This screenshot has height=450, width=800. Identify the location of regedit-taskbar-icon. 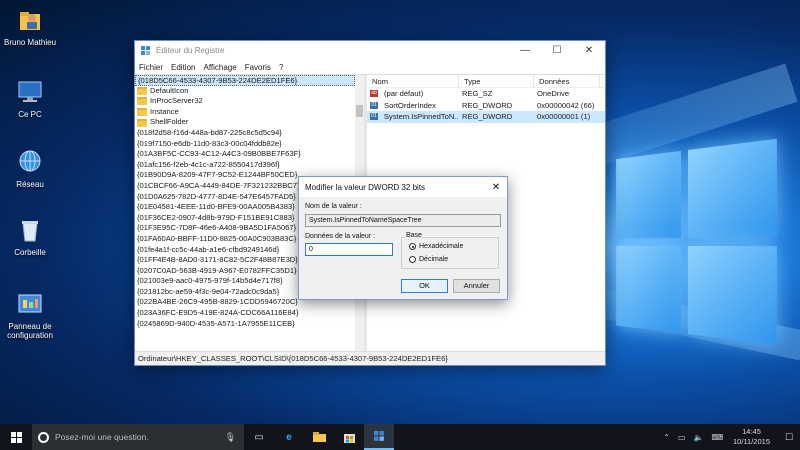
(379, 437).